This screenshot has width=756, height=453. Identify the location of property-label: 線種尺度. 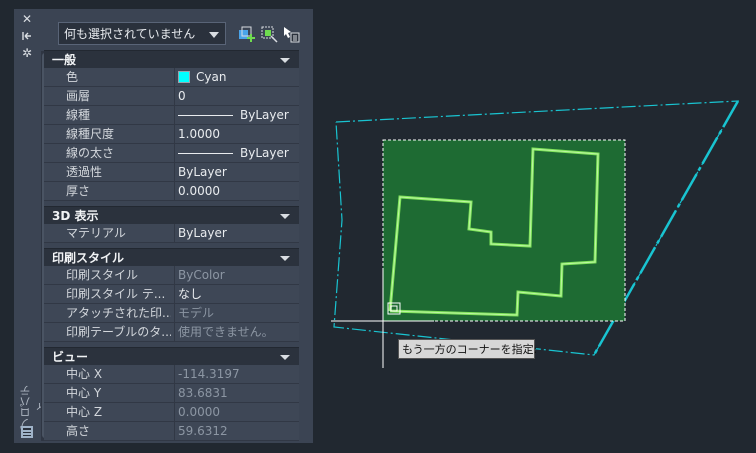
(90, 134).